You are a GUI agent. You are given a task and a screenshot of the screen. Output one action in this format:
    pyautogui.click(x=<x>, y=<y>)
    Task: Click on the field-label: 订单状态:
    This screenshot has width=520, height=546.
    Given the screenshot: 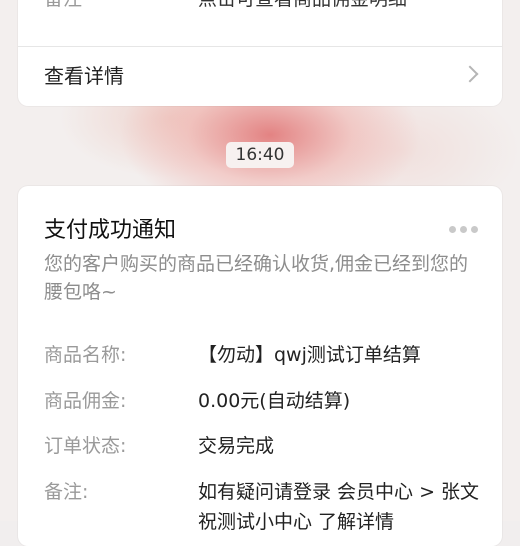 What is the action you would take?
    pyautogui.click(x=85, y=446)
    